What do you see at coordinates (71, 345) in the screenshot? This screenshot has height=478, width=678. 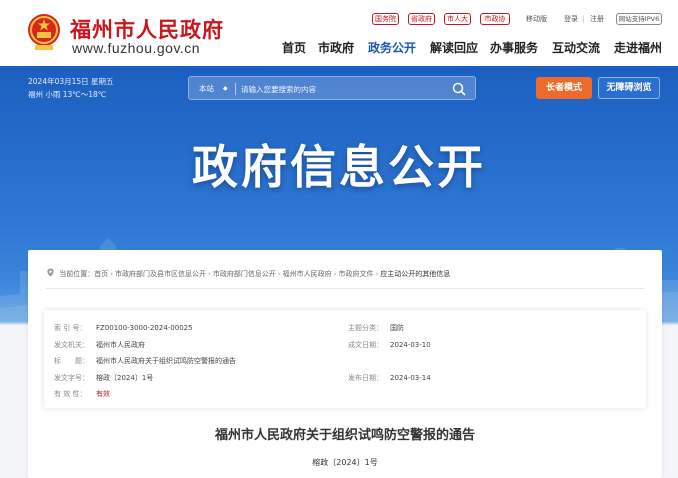 I see `issuer-label: 发文机关：` at bounding box center [71, 345].